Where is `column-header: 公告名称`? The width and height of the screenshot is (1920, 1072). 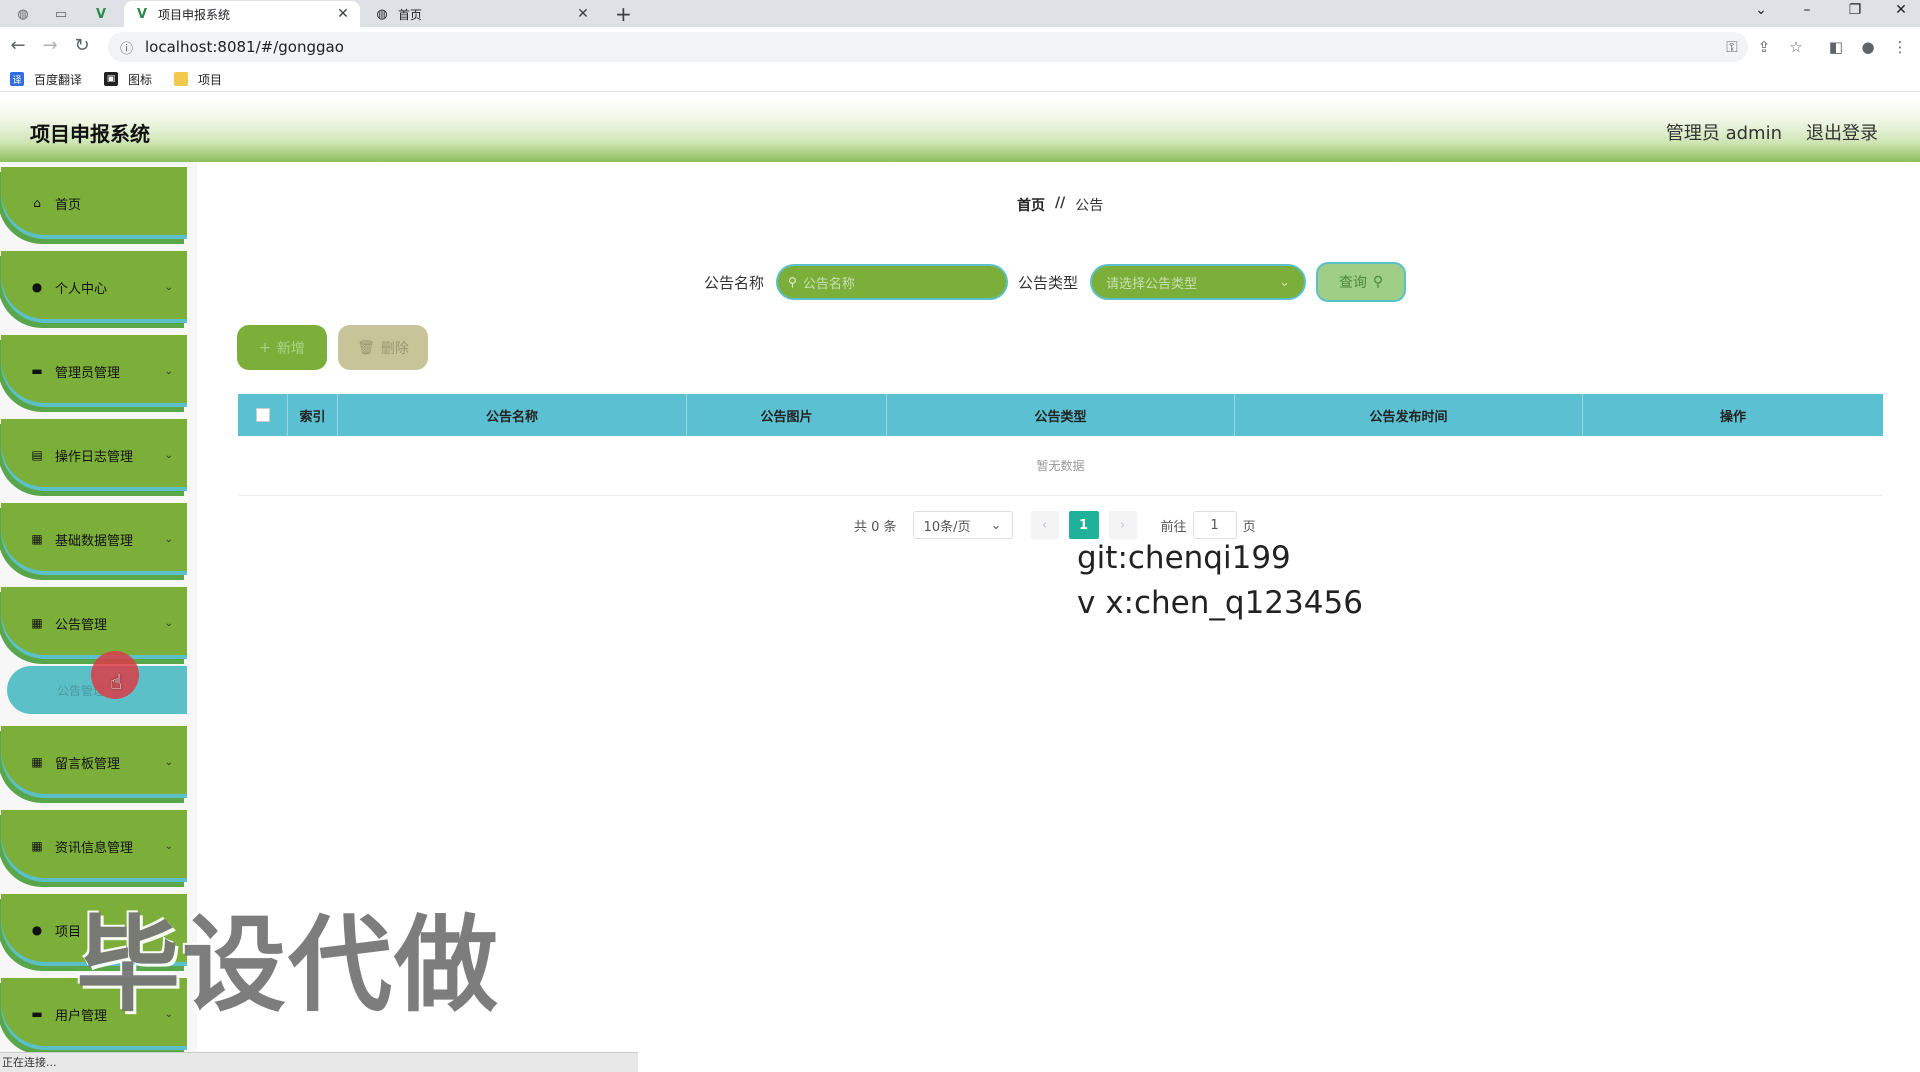 column-header: 公告名称 is located at coordinates (512, 415).